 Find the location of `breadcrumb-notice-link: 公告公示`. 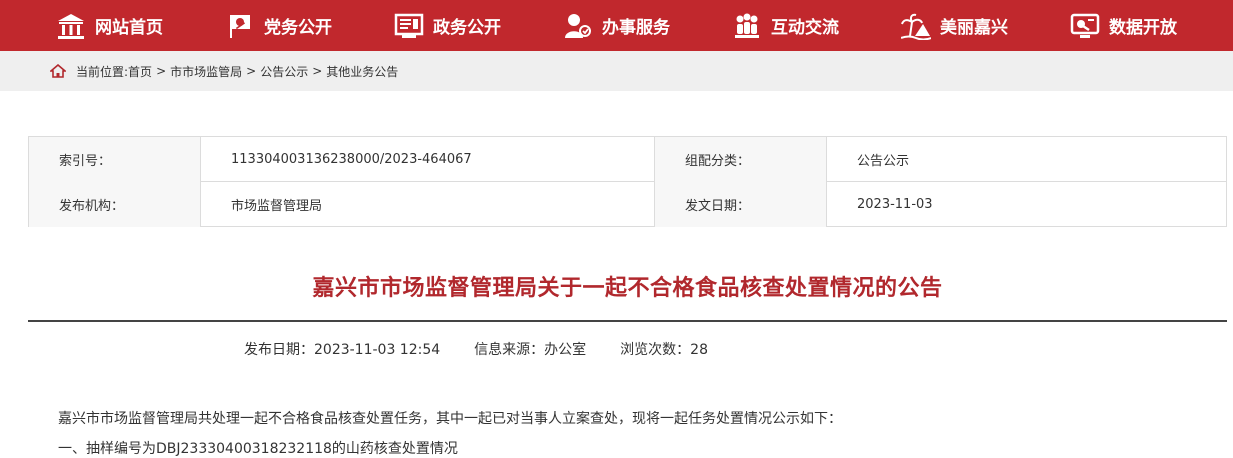

breadcrumb-notice-link: 公告公示 is located at coordinates (284, 71).